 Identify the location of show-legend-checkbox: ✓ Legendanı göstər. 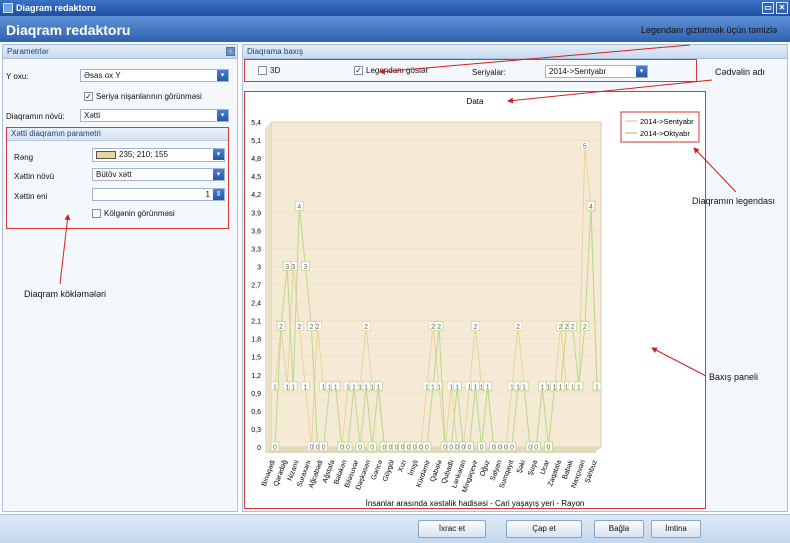
(391, 71).